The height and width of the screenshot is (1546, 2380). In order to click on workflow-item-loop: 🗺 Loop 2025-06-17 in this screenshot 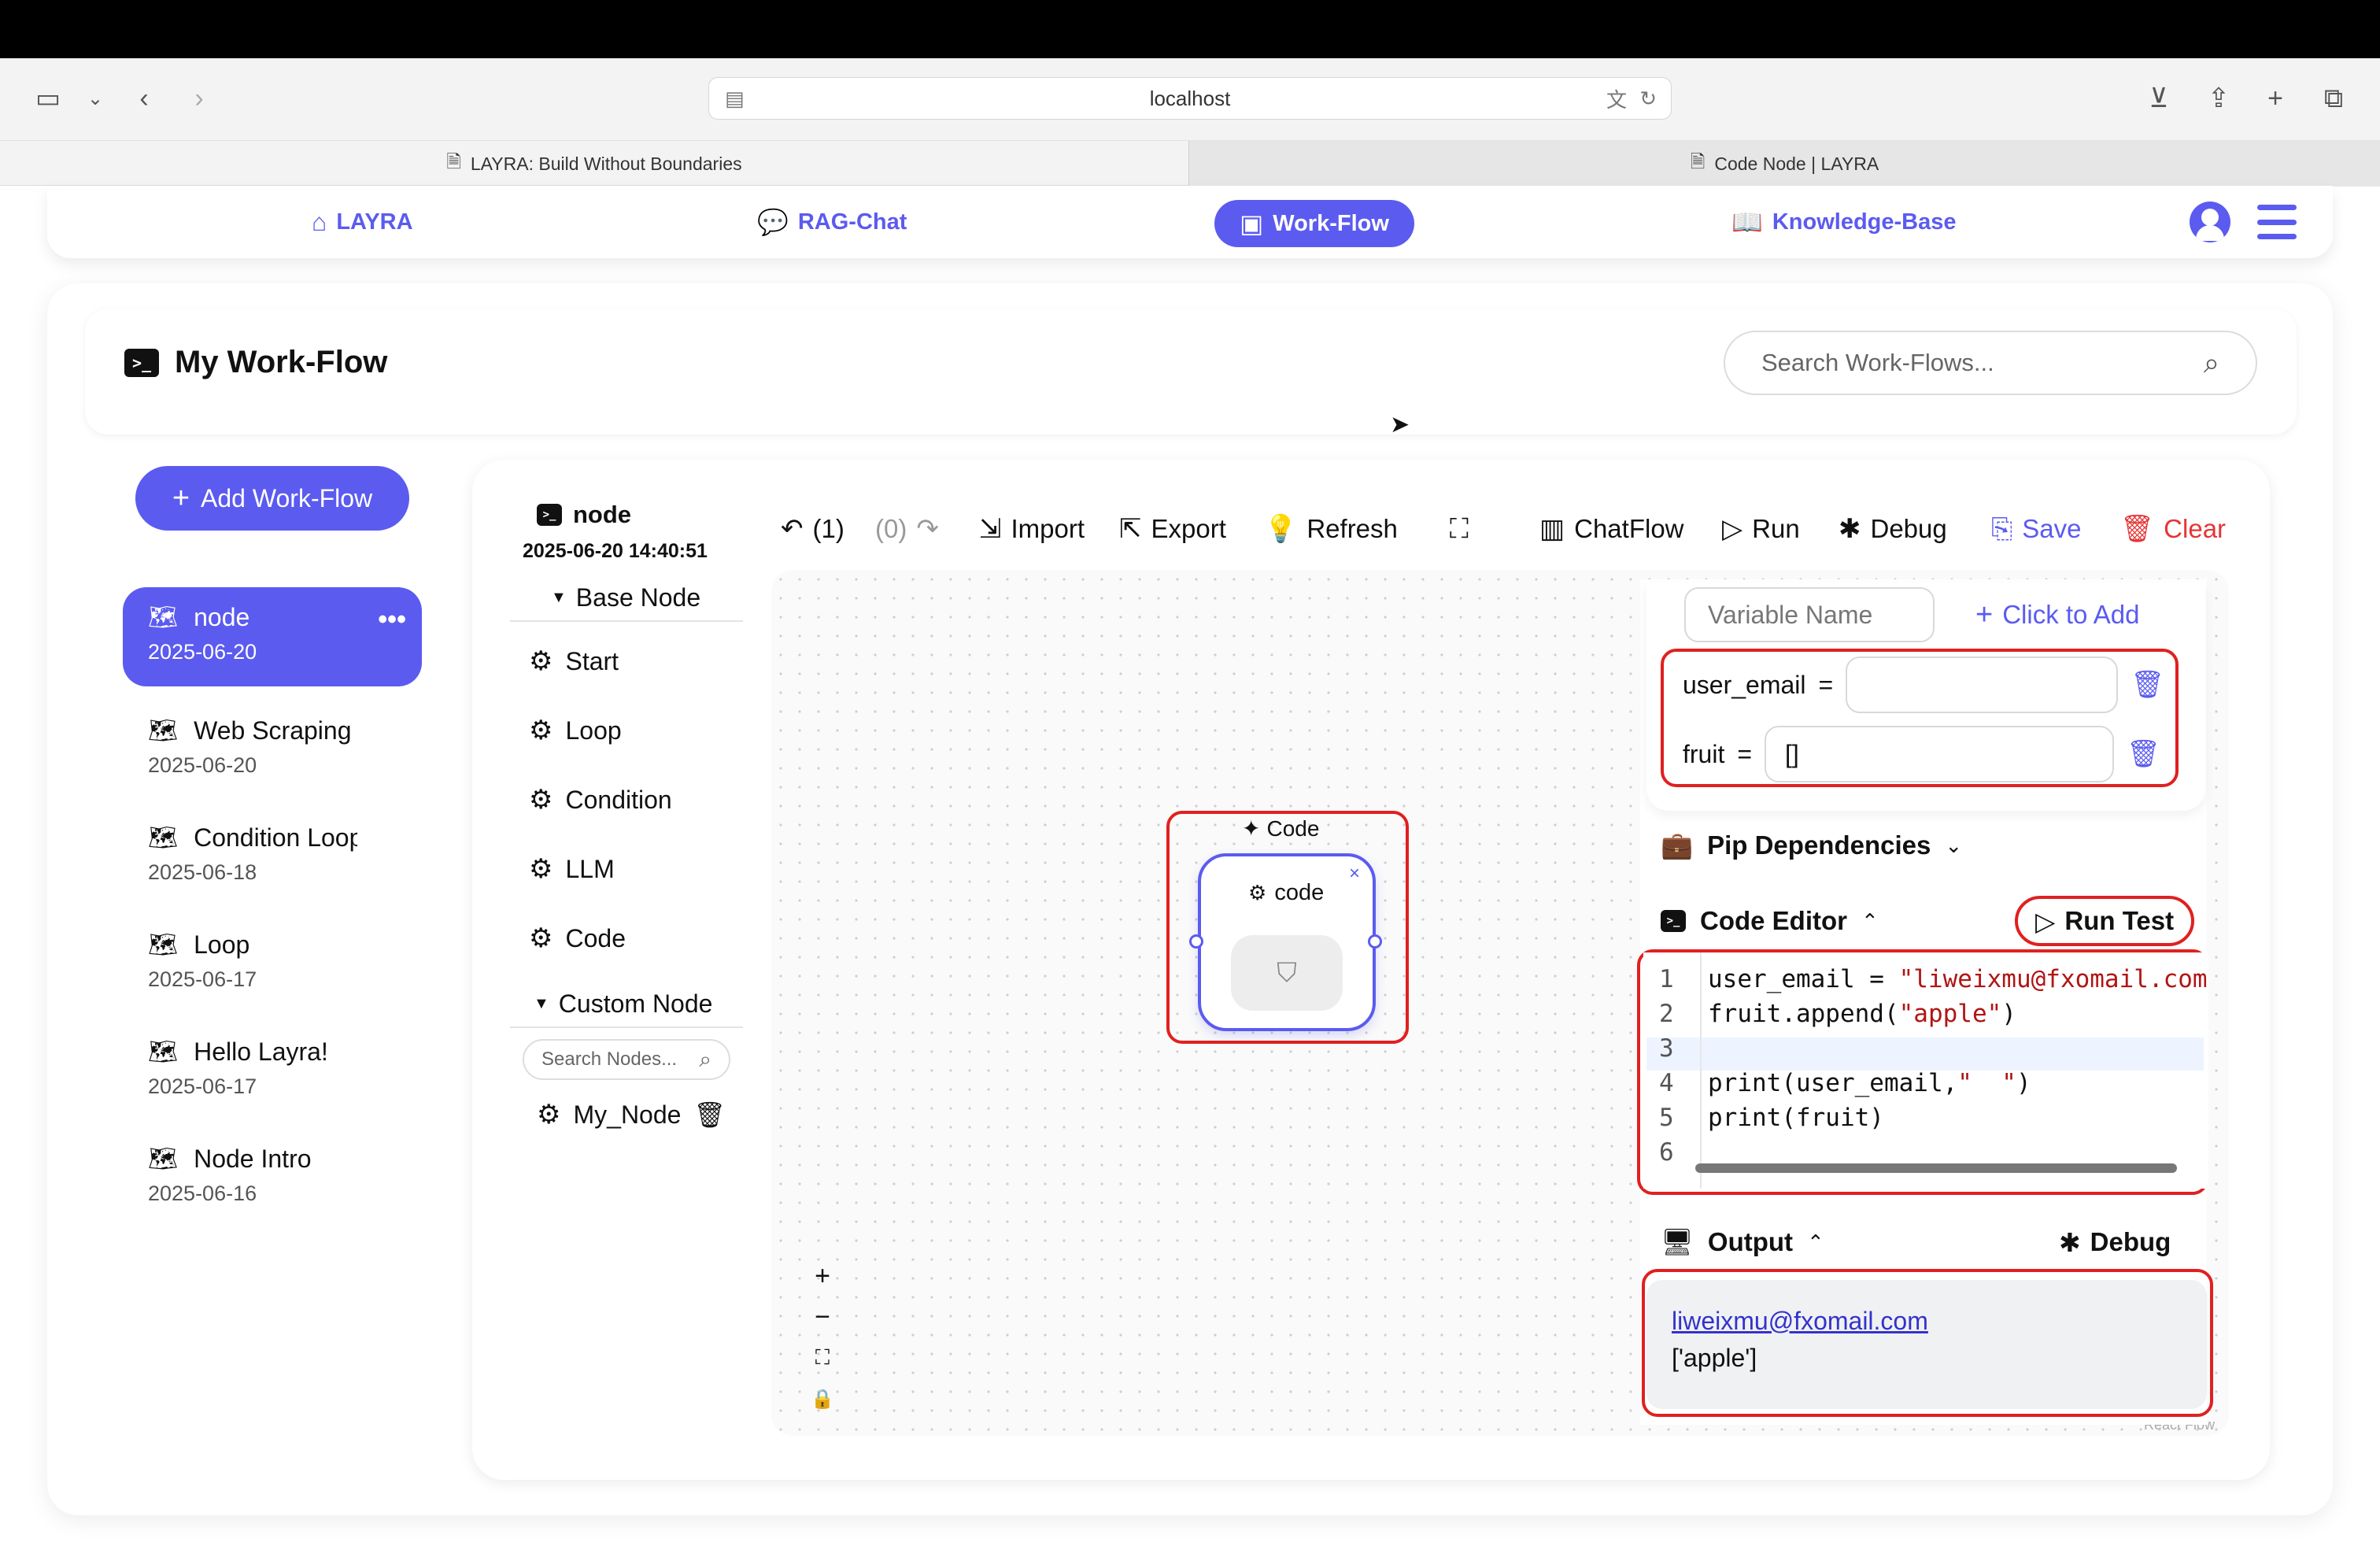, I will do `click(272, 965)`.